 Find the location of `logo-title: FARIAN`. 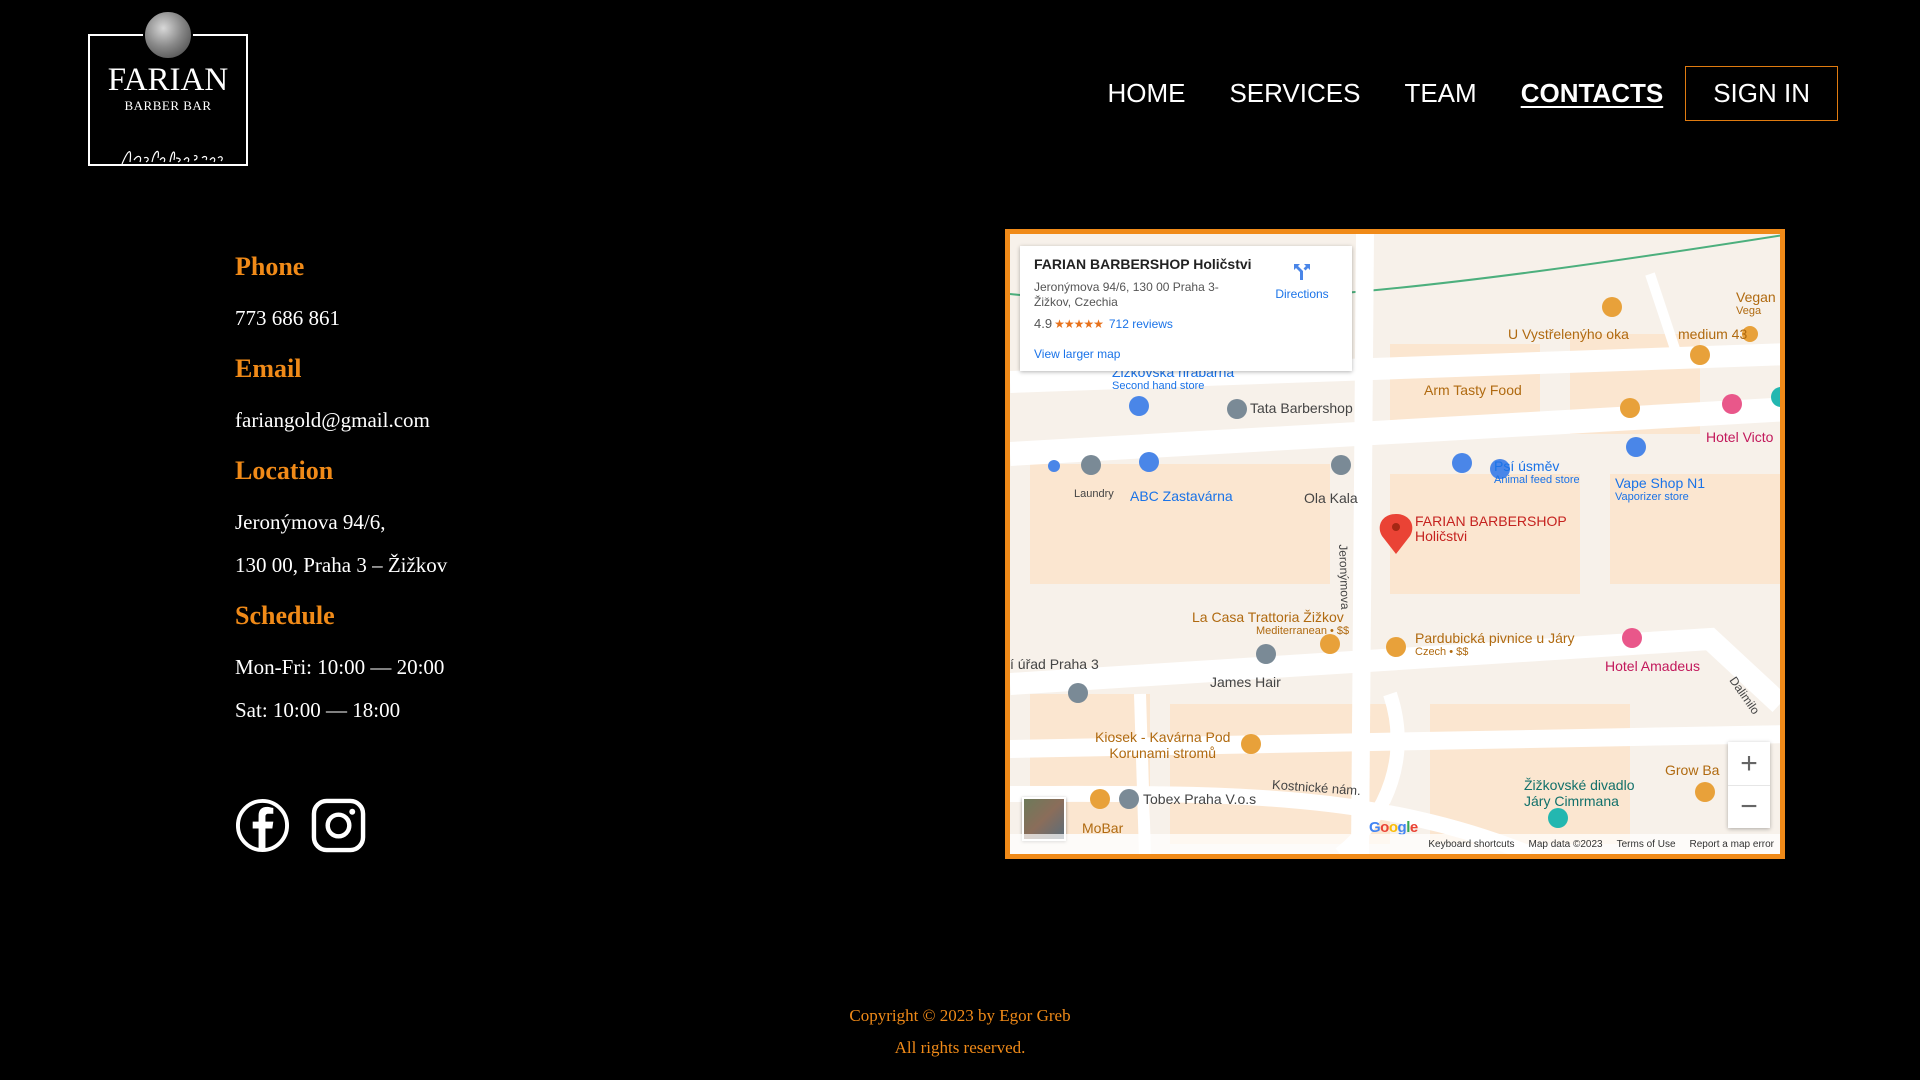

logo-title: FARIAN is located at coordinates (168, 80).